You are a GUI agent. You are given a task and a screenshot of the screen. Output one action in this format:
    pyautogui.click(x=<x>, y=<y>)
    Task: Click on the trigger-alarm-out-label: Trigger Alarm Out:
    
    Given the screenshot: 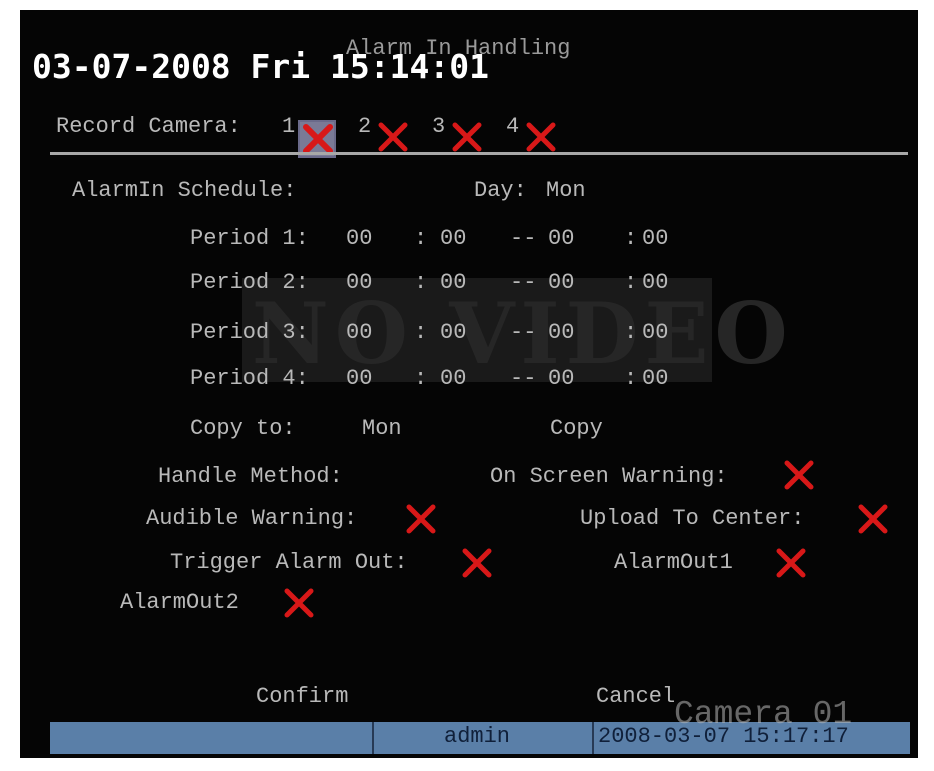 What is the action you would take?
    pyautogui.click(x=289, y=562)
    